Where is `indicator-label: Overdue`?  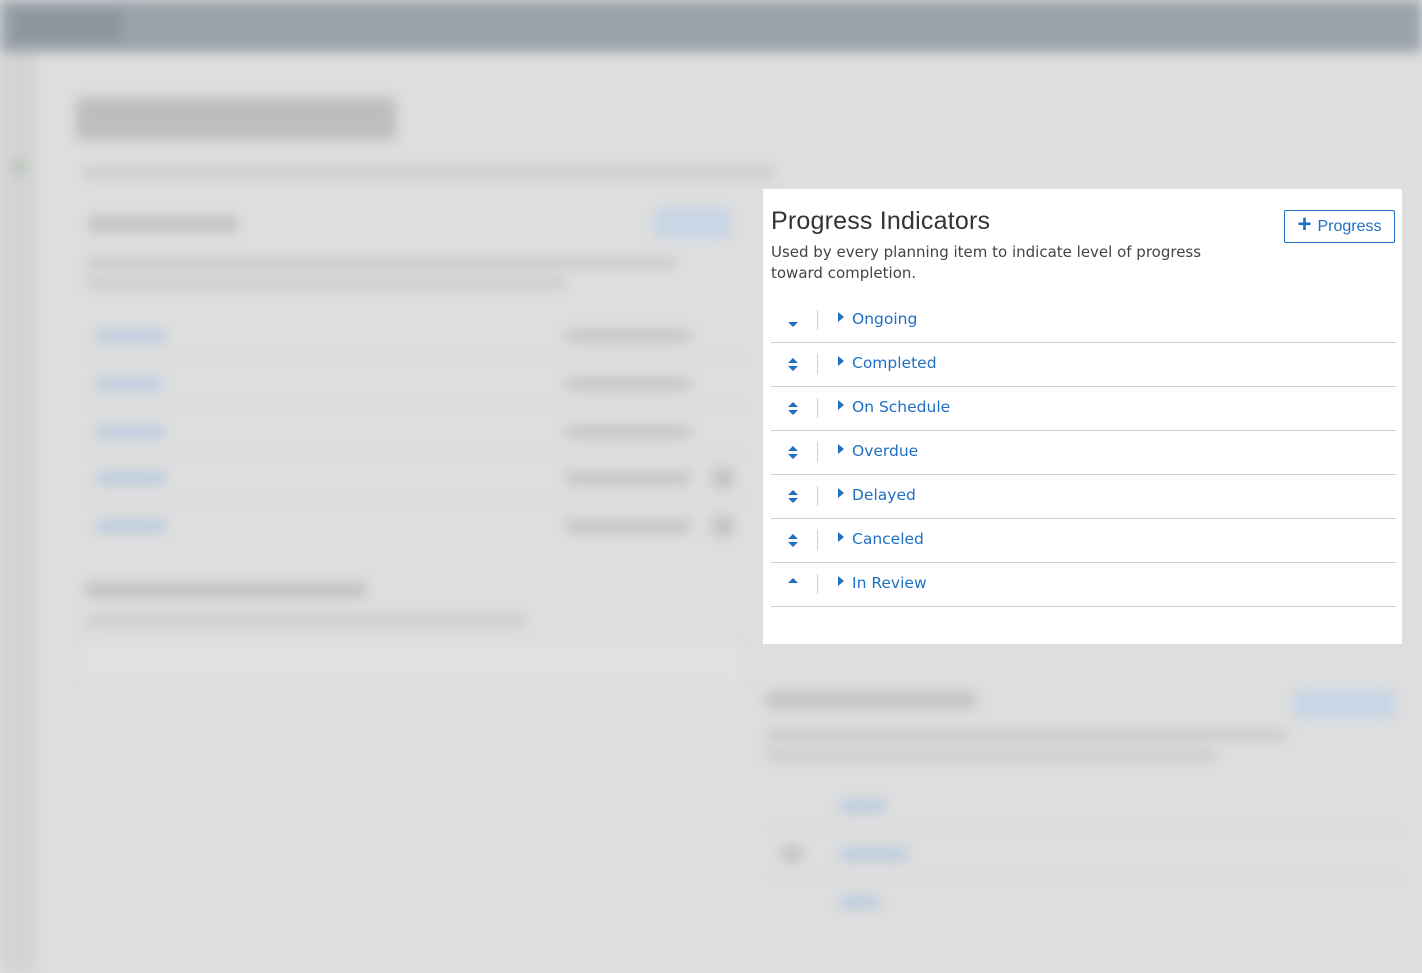 indicator-label: Overdue is located at coordinates (885, 451).